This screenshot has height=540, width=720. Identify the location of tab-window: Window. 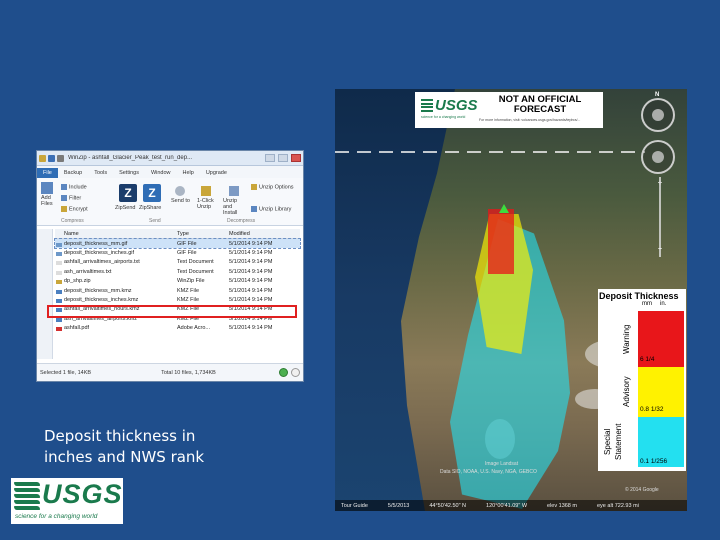
(161, 173).